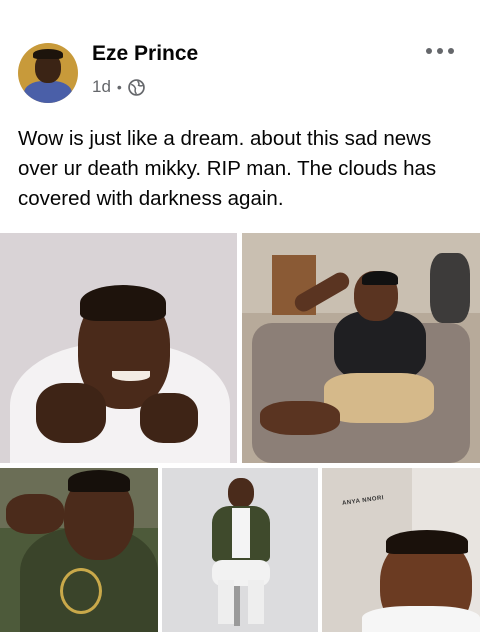 The width and height of the screenshot is (480, 632). I want to click on author-name: Eze Prince, so click(145, 54).